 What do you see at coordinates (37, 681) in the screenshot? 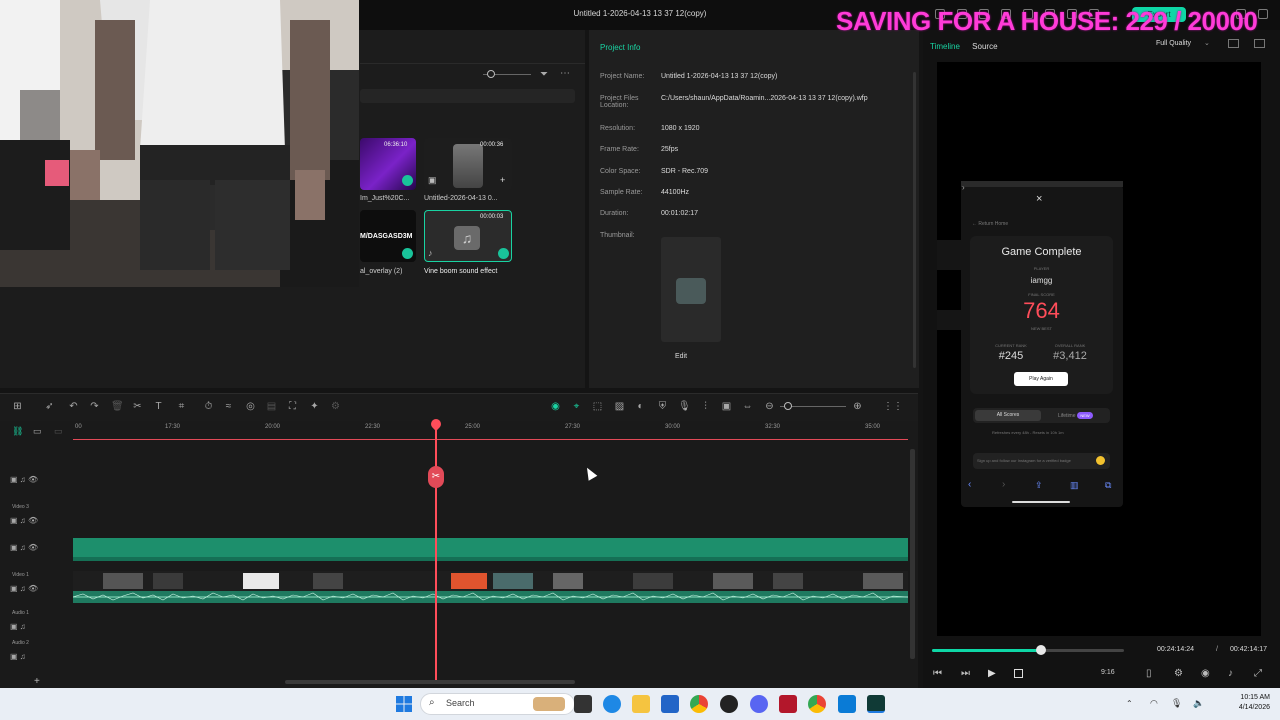
I see `add-track-button: +` at bounding box center [37, 681].